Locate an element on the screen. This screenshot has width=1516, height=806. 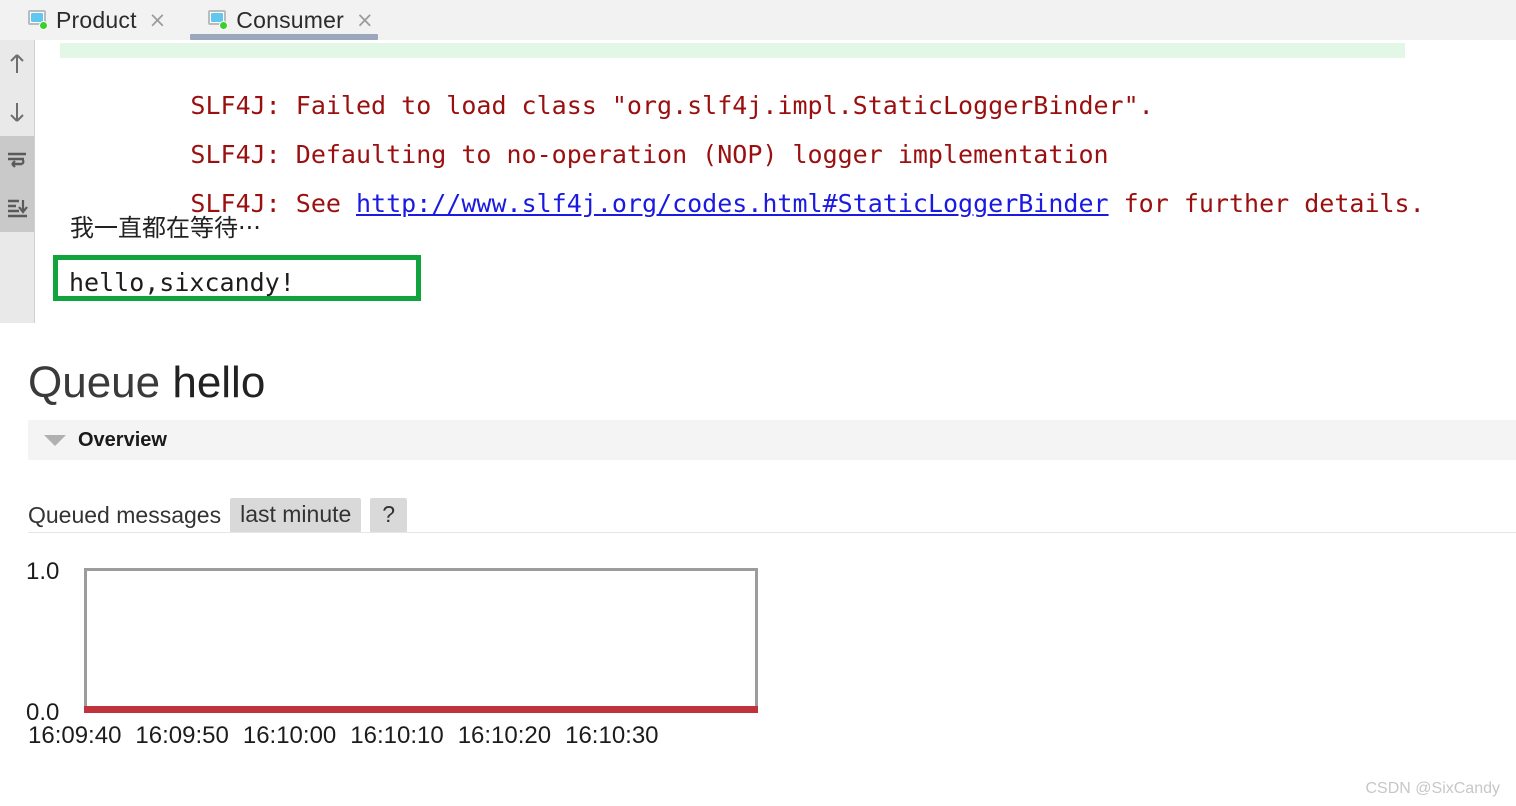
x-axis-tick: 16:10:10 is located at coordinates (397, 735).